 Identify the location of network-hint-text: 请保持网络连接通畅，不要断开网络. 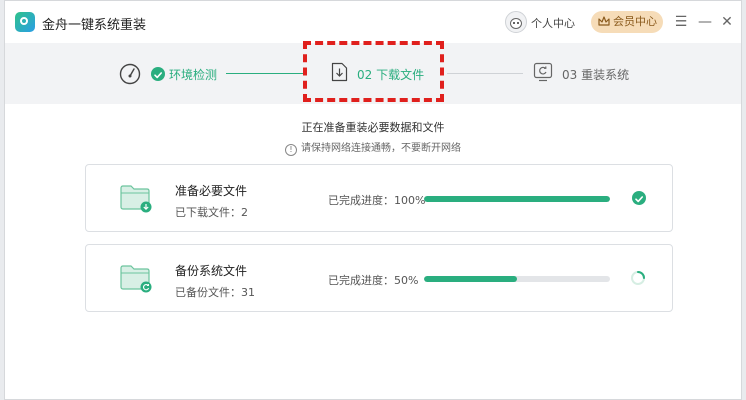
(381, 148).